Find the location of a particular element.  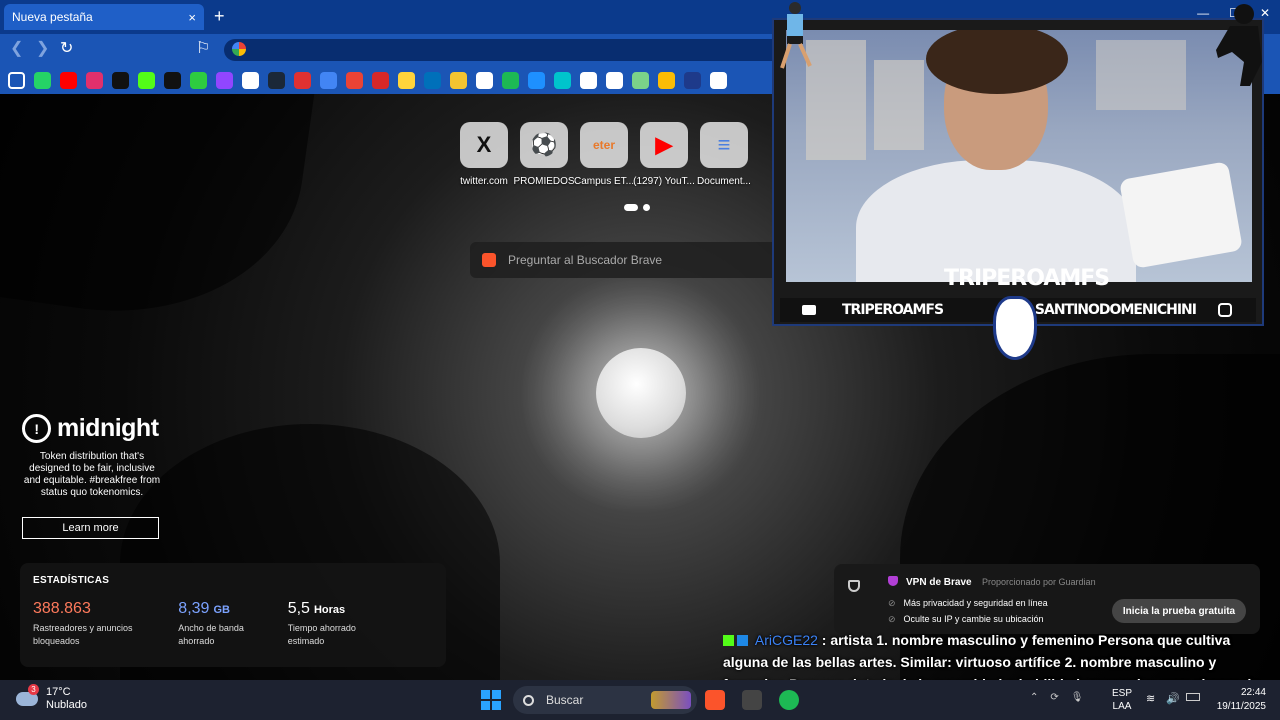

midnight-logo: ! midnight is located at coordinates (92, 428).